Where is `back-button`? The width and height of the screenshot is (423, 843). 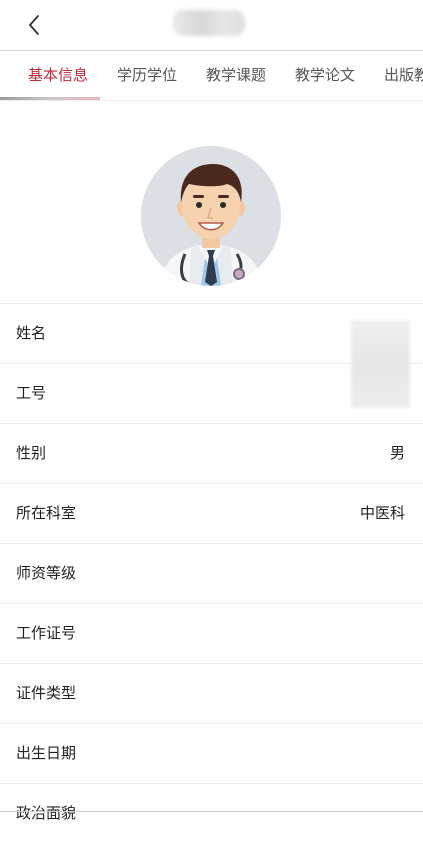 back-button is located at coordinates (34, 25).